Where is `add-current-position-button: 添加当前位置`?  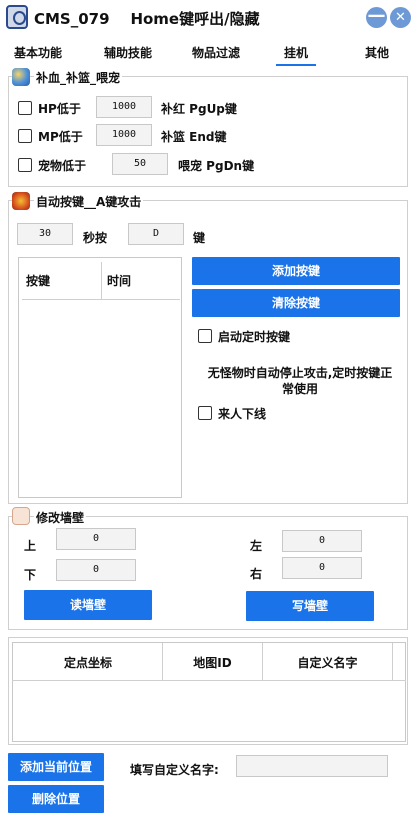
add-current-position-button: 添加当前位置 is located at coordinates (56, 767).